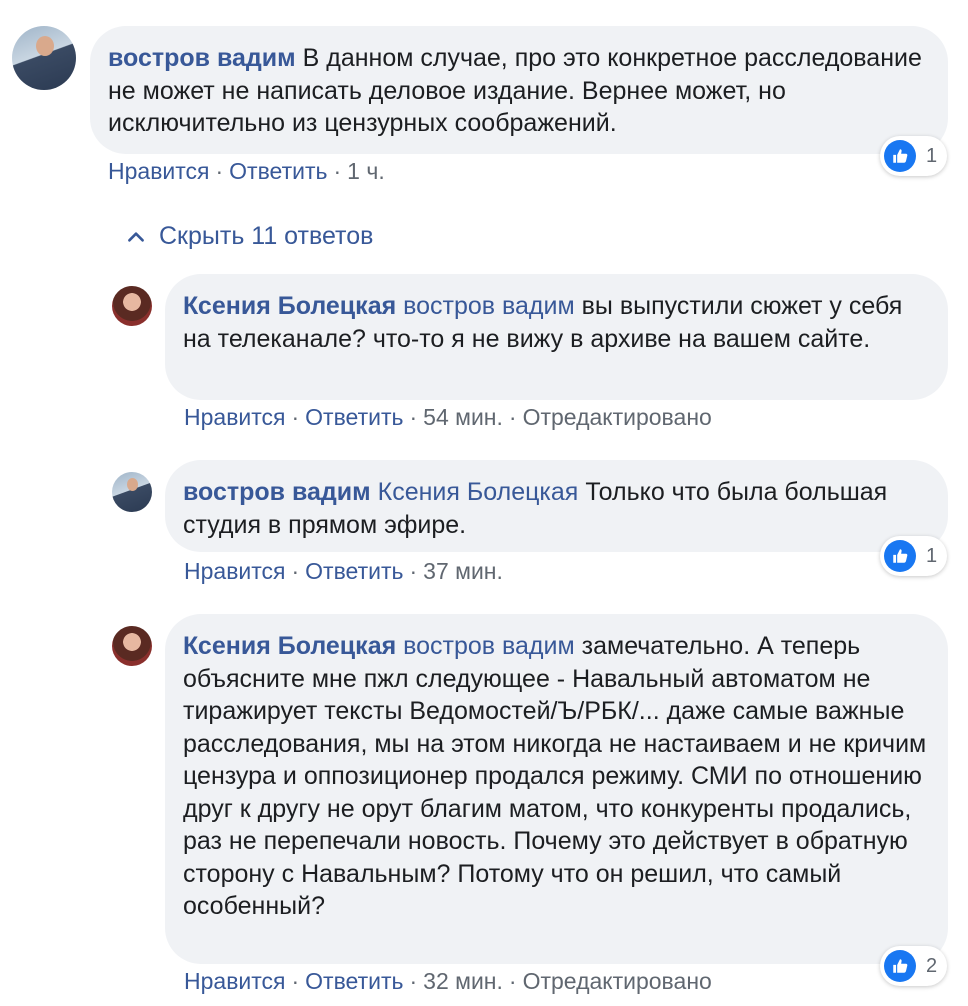 This screenshot has height=1006, width=968. Describe the element at coordinates (366, 171) in the screenshot. I see `timestamp: 1 ч.` at that location.